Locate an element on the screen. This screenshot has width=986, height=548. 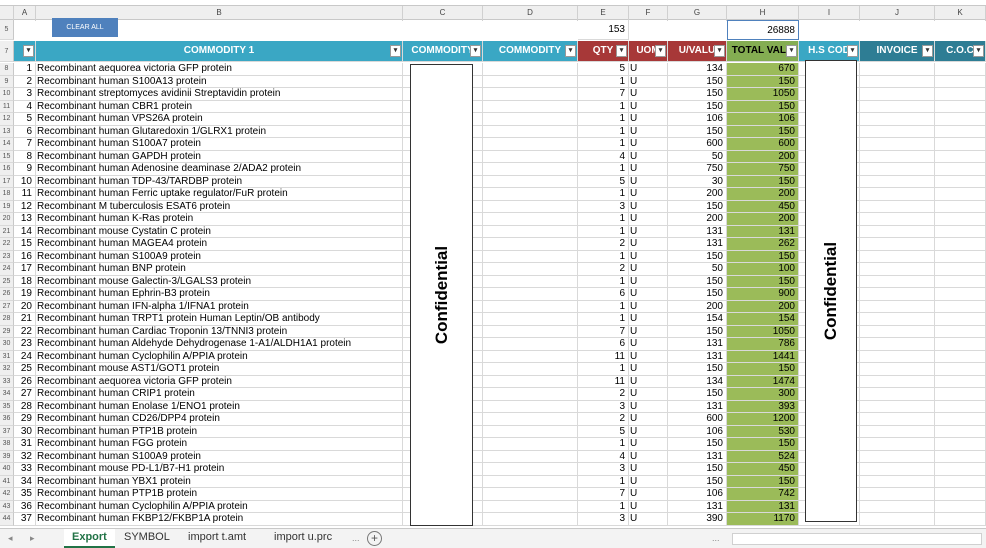
qty-cell: 4 is located at coordinates (603, 156).